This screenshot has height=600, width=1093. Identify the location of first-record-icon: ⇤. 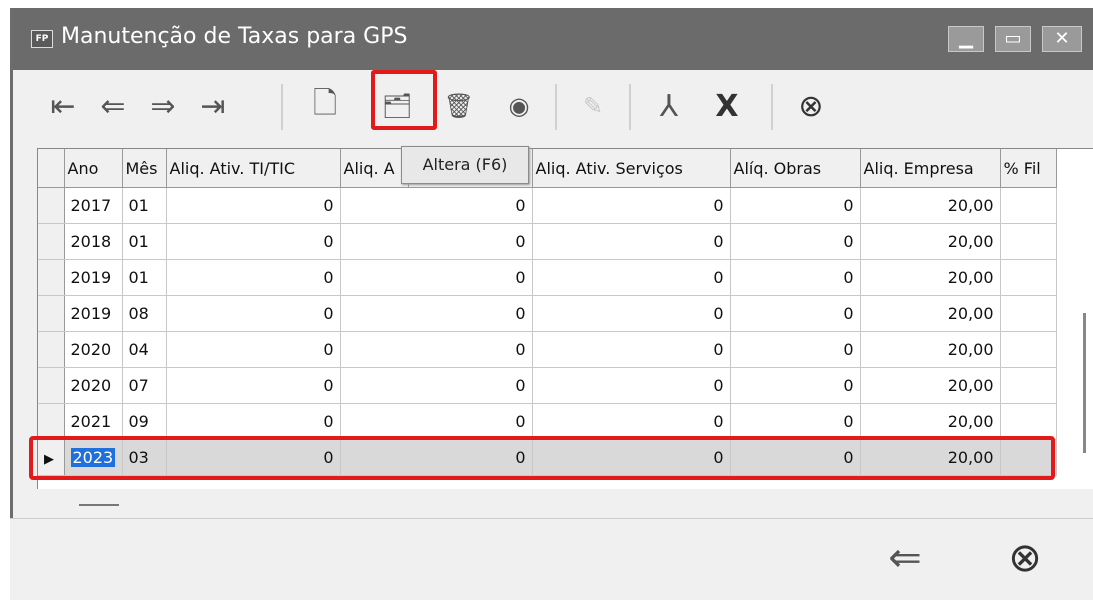
(63, 106).